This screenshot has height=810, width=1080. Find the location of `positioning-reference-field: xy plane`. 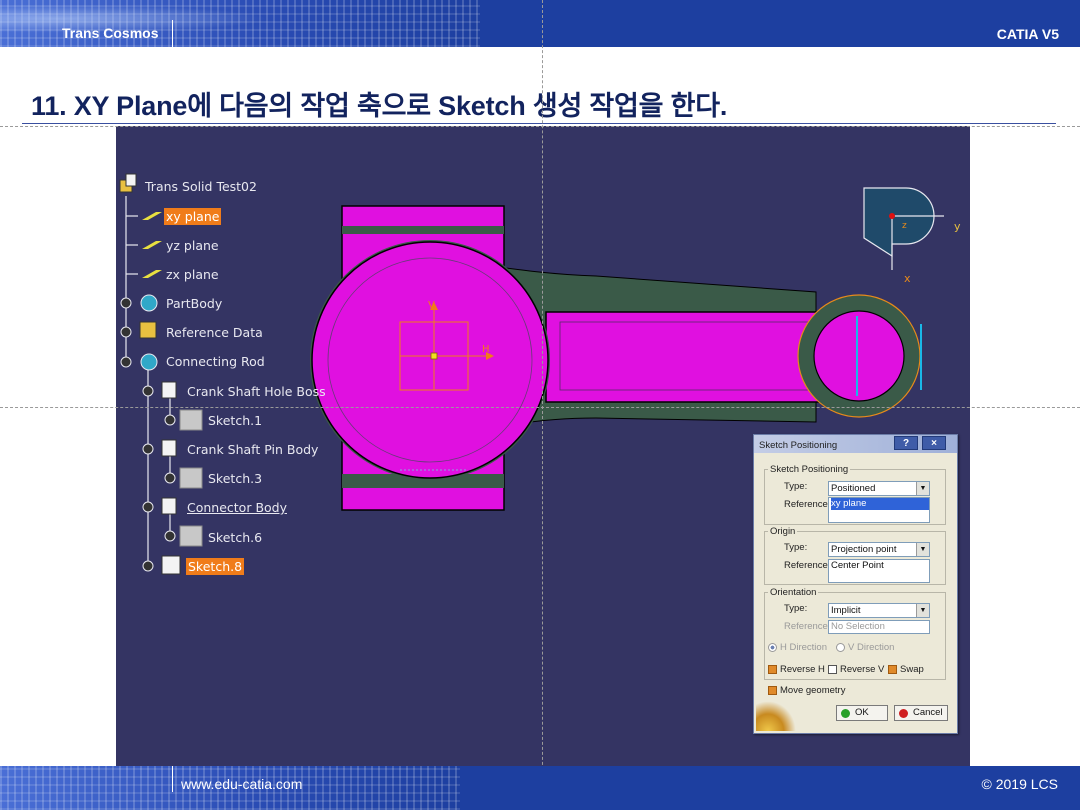

positioning-reference-field: xy plane is located at coordinates (879, 510).